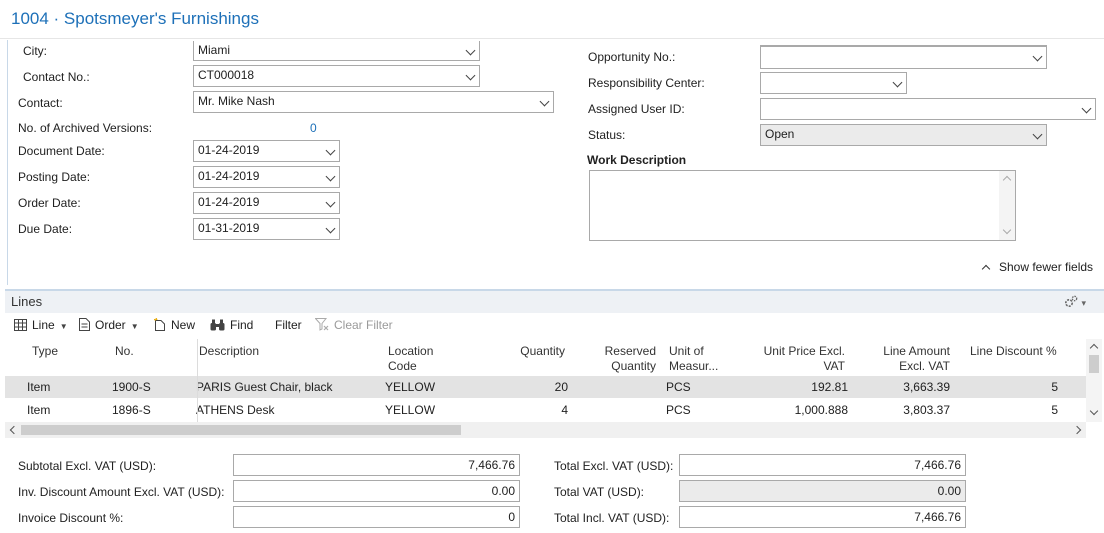  What do you see at coordinates (525, 351) in the screenshot?
I see `column-header-quantity: Quantity` at bounding box center [525, 351].